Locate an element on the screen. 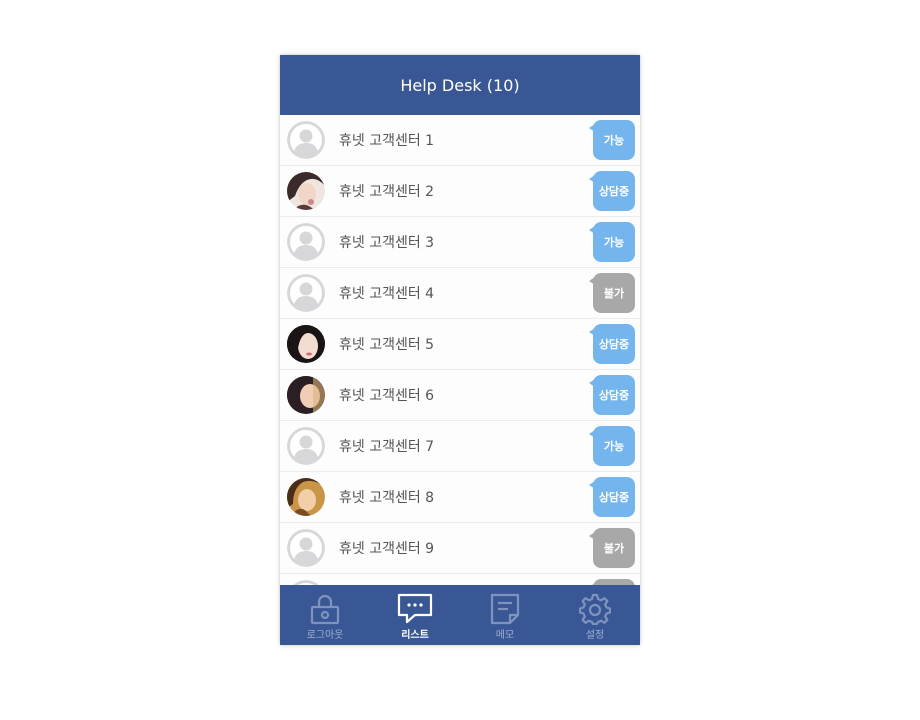  list-item: 휴넷 고객센터 8 상담중 is located at coordinates (460, 497).